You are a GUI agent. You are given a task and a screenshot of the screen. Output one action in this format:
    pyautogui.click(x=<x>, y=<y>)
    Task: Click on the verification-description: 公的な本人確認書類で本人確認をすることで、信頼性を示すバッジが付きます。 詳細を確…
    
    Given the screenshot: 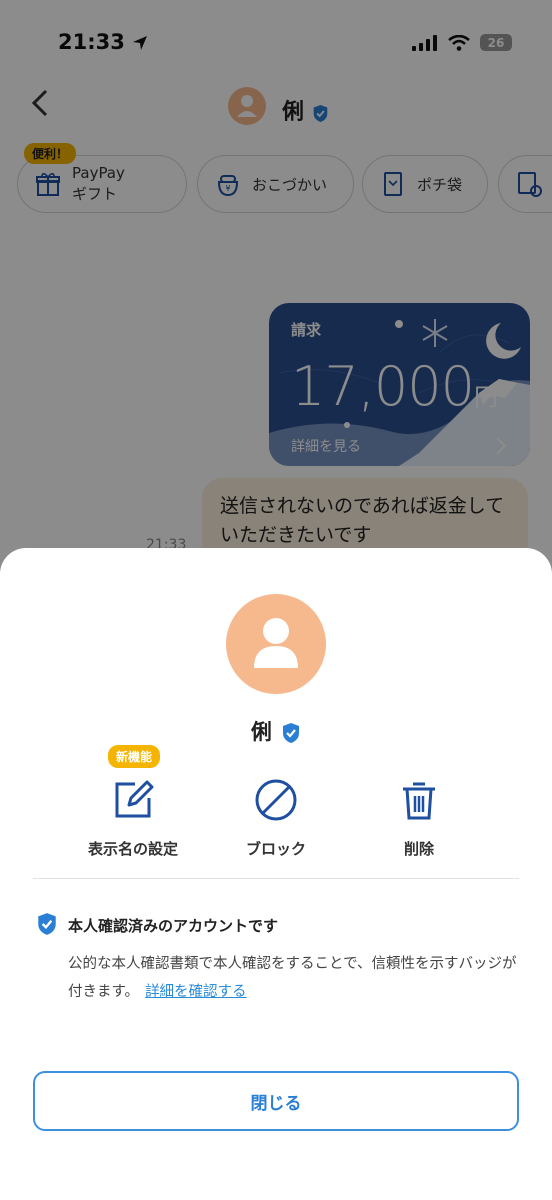 What is the action you would take?
    pyautogui.click(x=298, y=978)
    